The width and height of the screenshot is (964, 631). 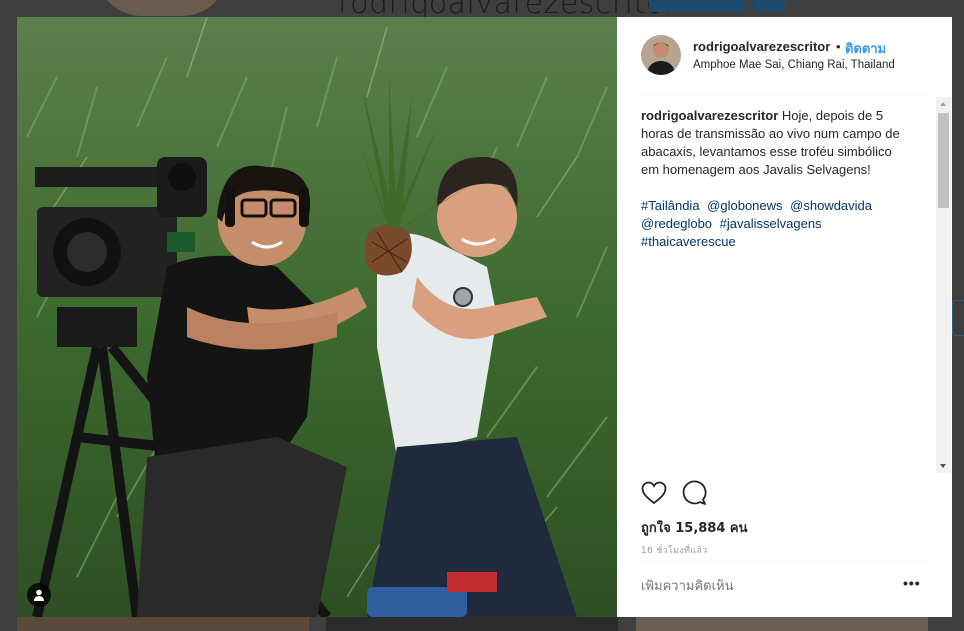 I want to click on caption-username-link: rodrigoalvarezescritor, so click(x=709, y=115).